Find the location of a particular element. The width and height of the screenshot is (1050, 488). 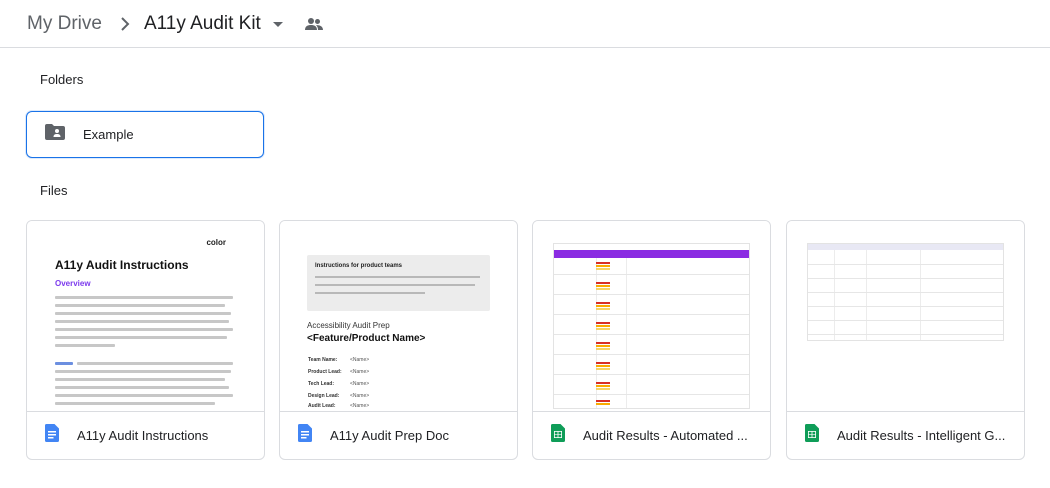

breadcrumb-current-folder: A11y Audit Kit is located at coordinates (202, 24).